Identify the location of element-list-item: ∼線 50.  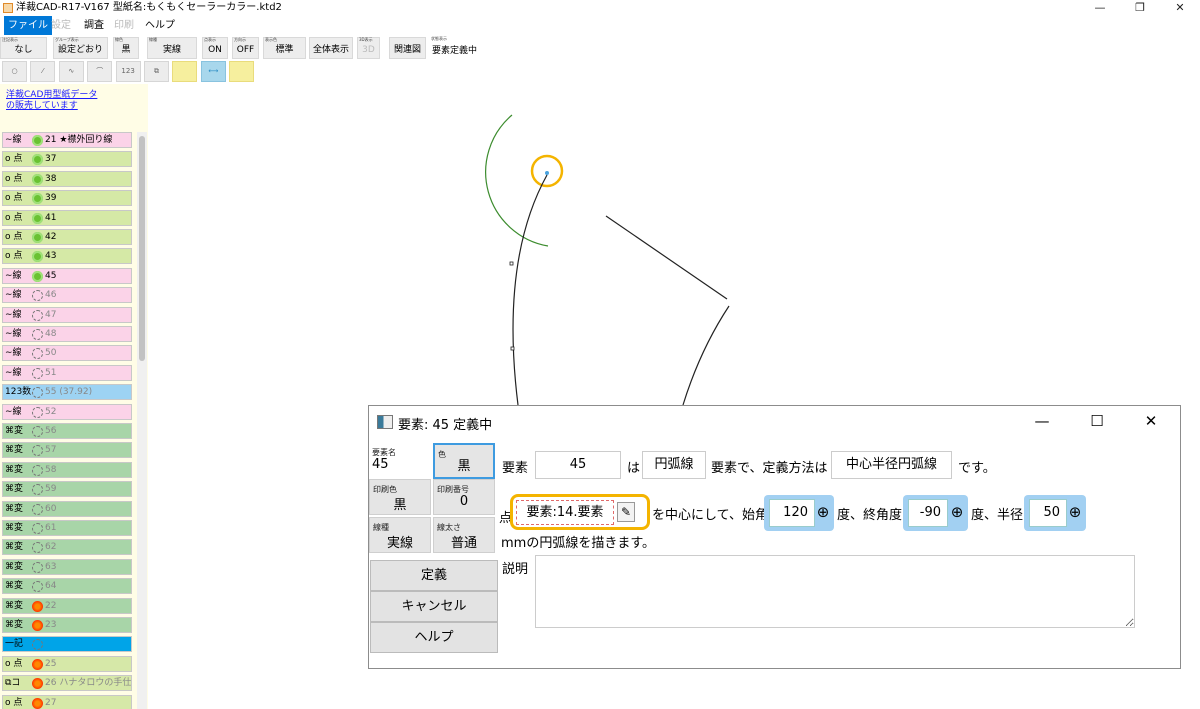
(67, 353).